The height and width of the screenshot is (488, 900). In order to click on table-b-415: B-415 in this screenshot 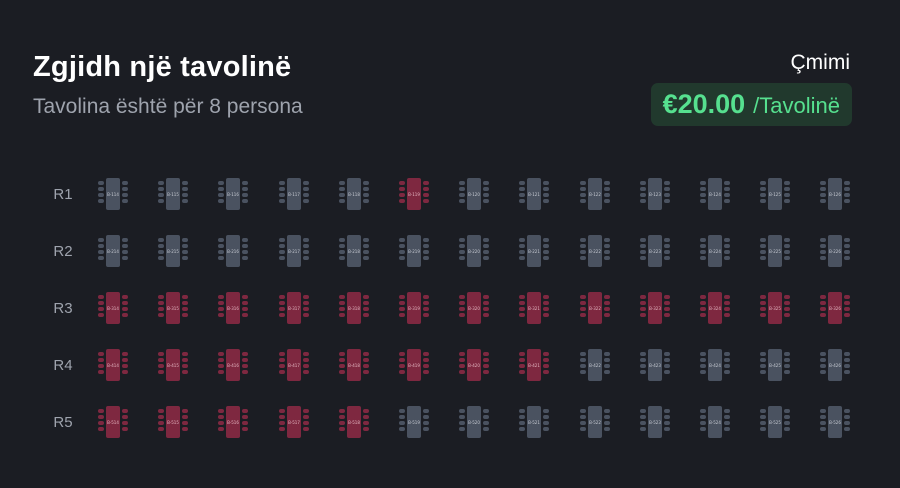, I will do `click(173, 365)`.